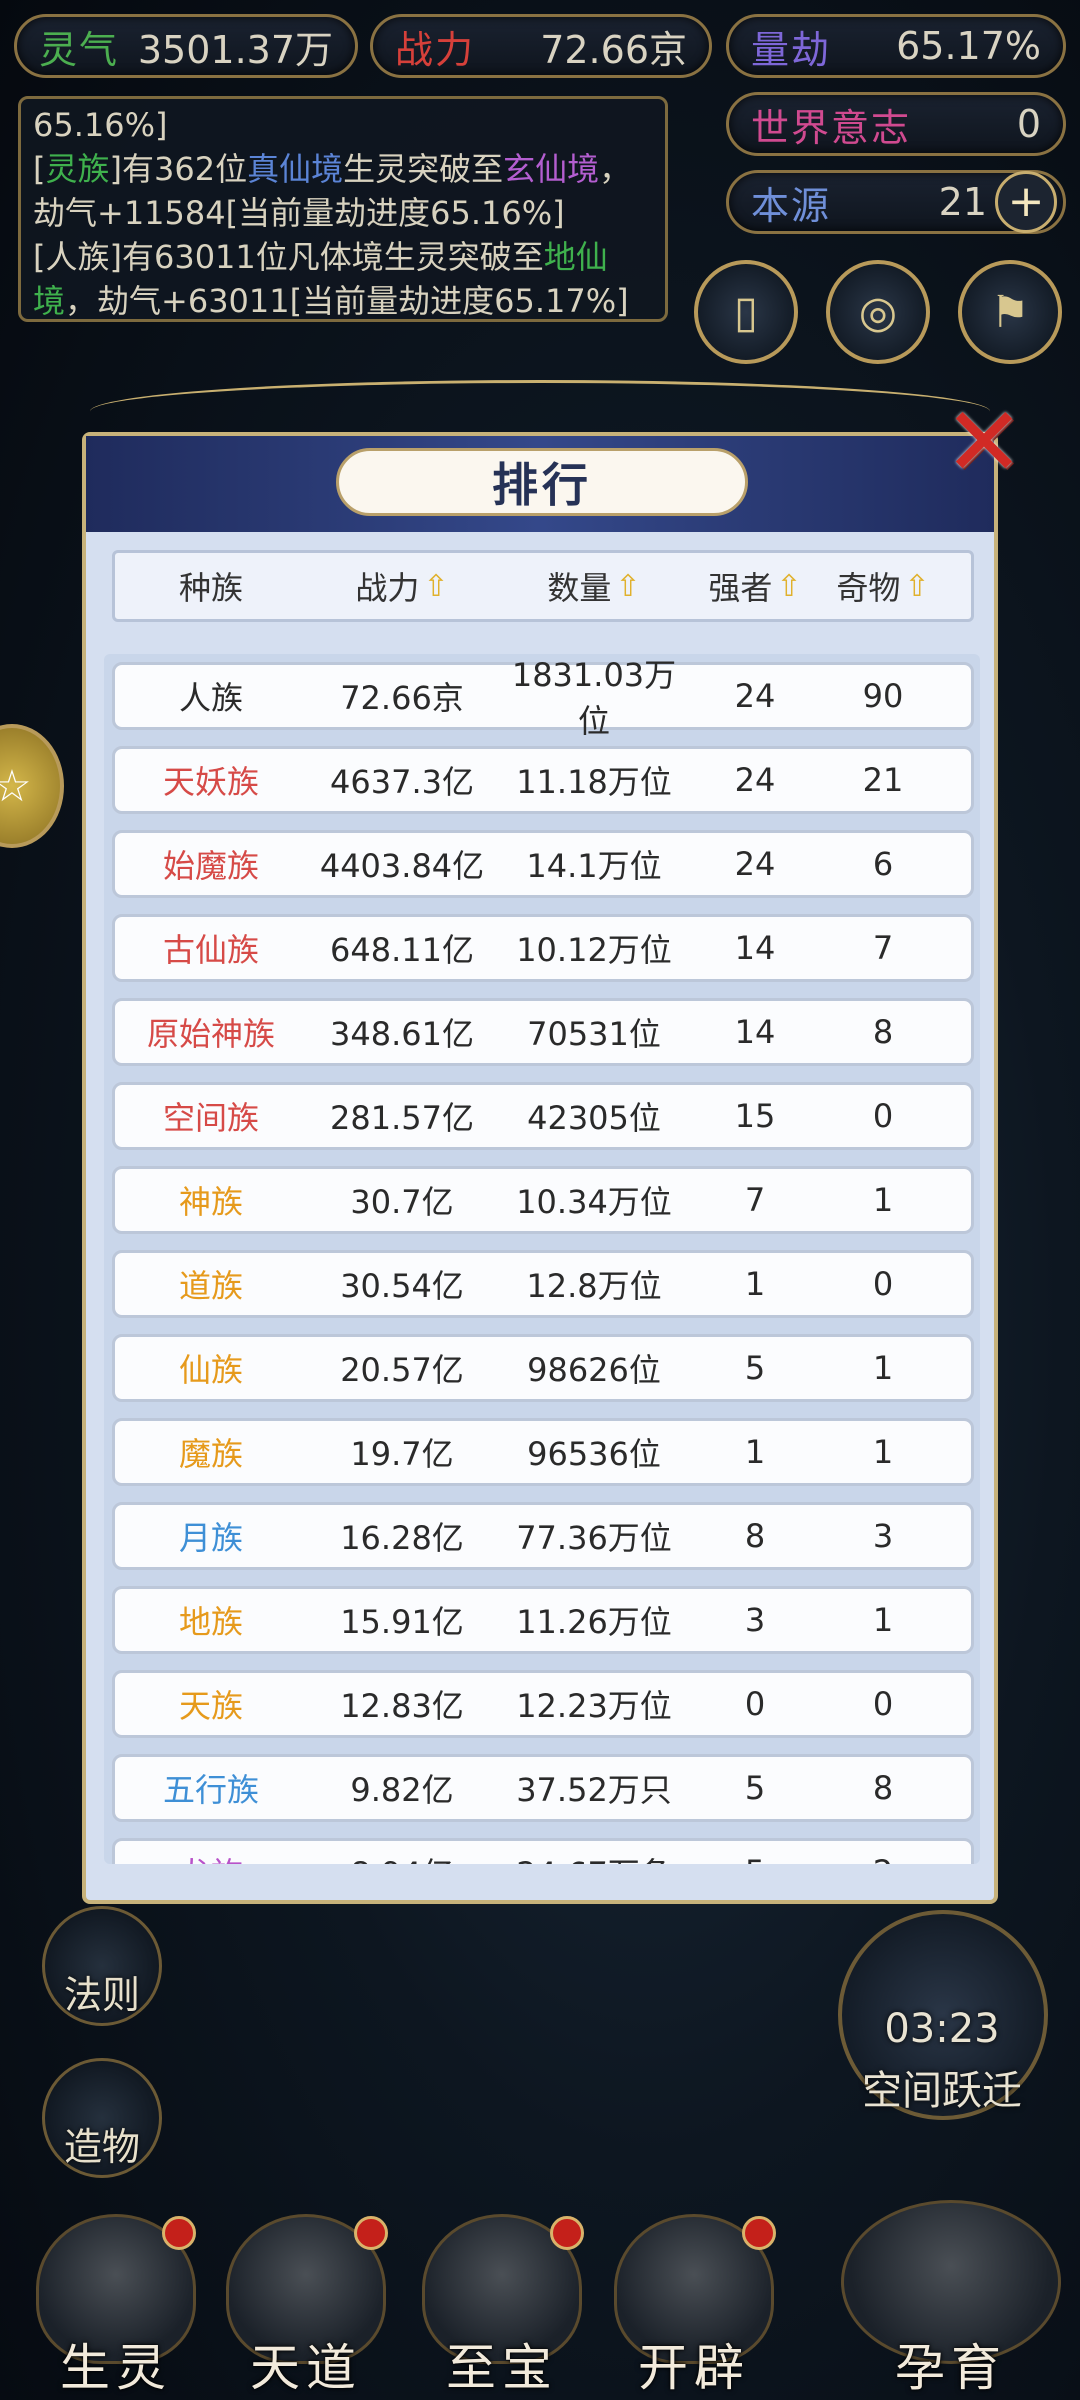 Image resolution: width=1080 pixels, height=2400 pixels. Describe the element at coordinates (896, 202) in the screenshot. I see `resource-benyuan: 本源 21 +` at that location.